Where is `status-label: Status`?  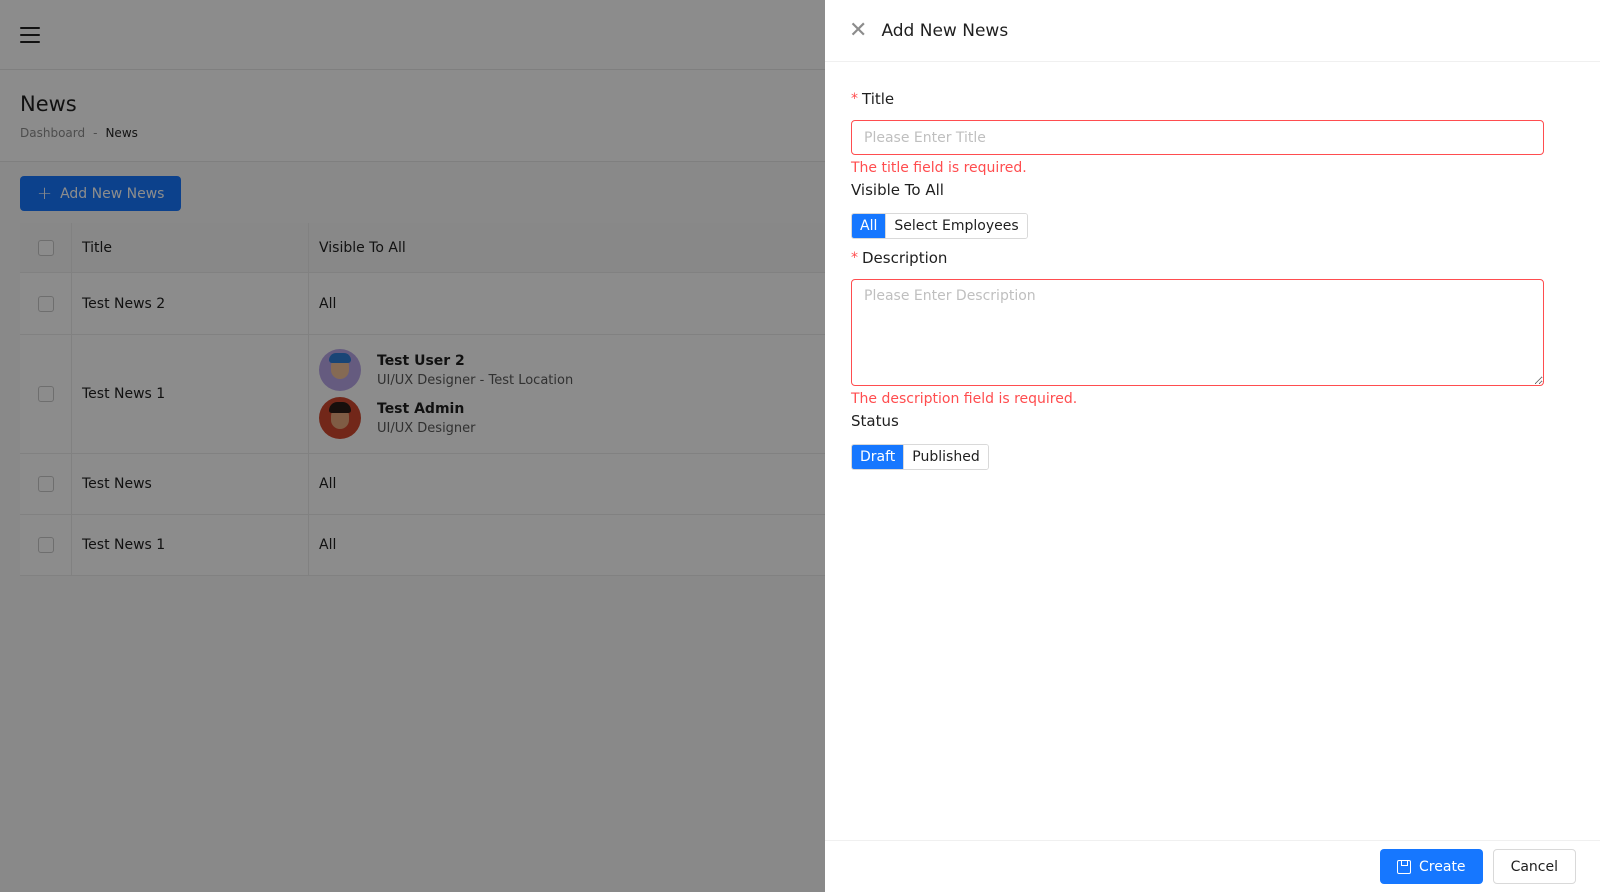 status-label: Status is located at coordinates (875, 421).